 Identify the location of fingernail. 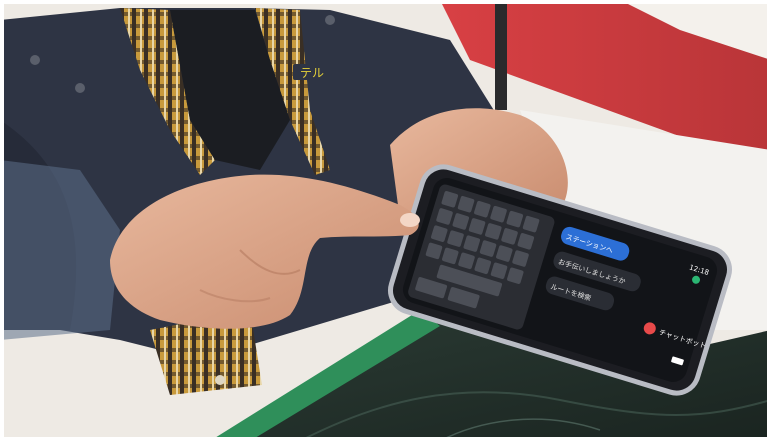
(410, 220).